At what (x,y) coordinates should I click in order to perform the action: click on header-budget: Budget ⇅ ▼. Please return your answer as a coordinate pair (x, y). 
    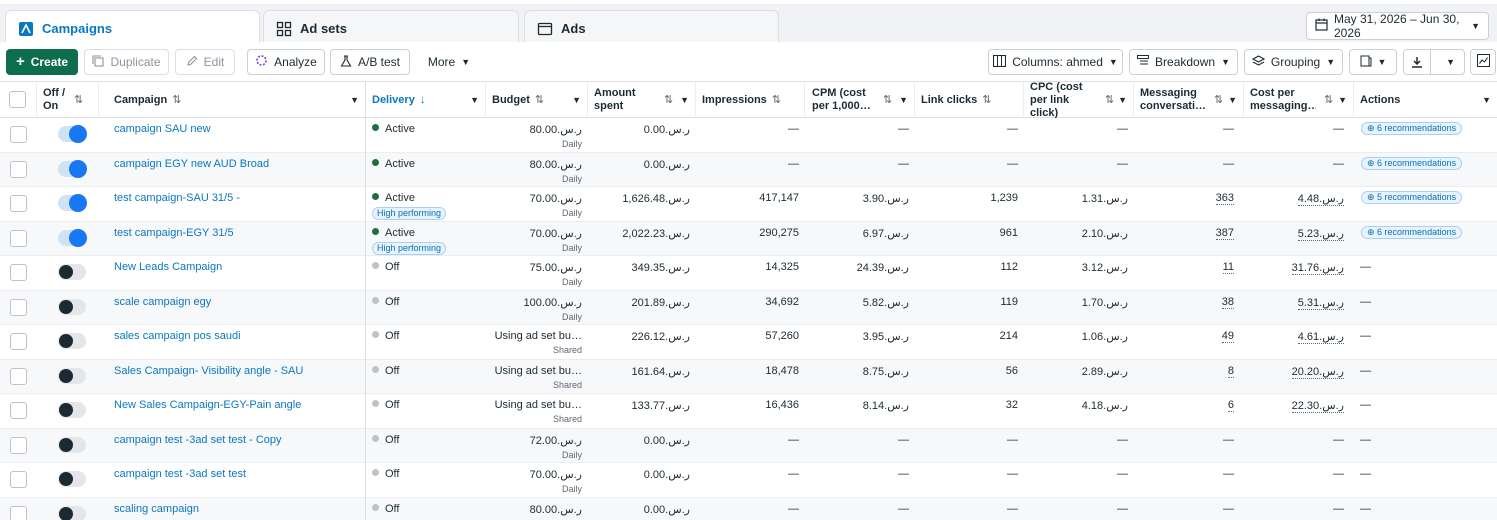
    Looking at the image, I should click on (537, 100).